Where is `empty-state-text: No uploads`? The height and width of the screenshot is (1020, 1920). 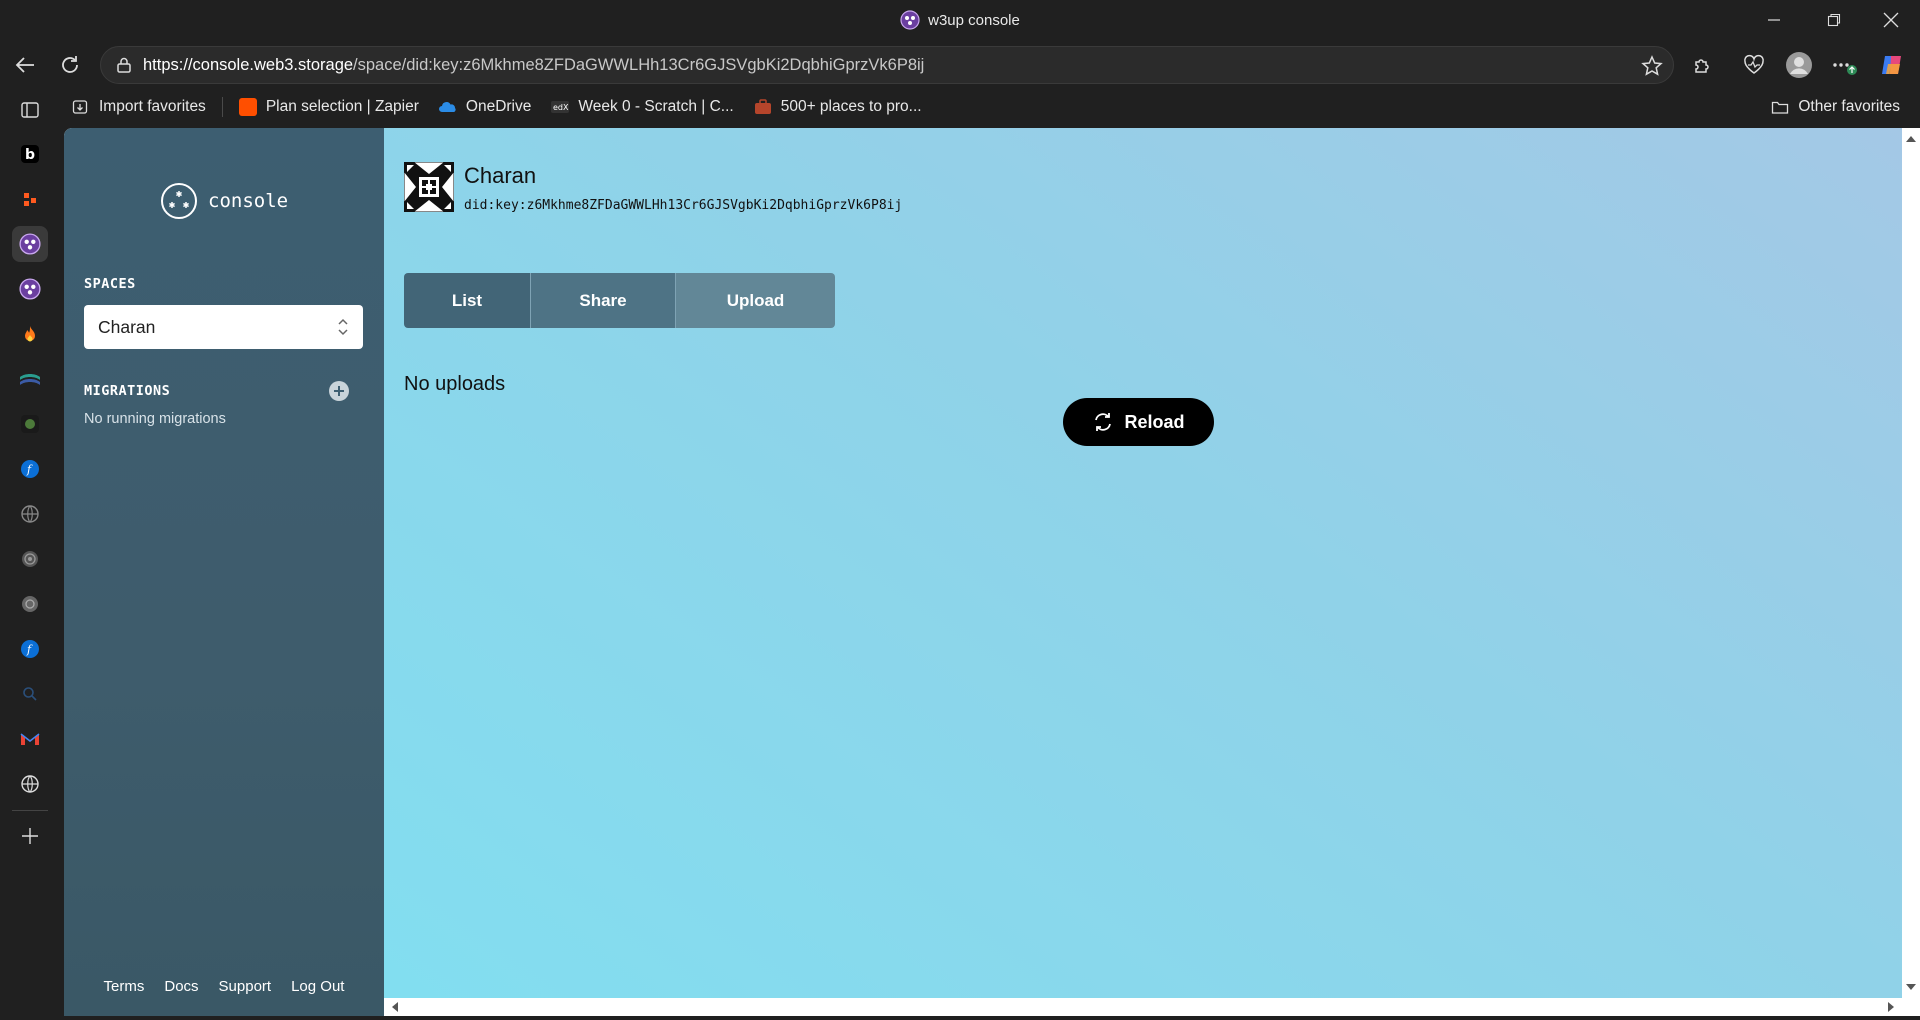 empty-state-text: No uploads is located at coordinates (455, 384).